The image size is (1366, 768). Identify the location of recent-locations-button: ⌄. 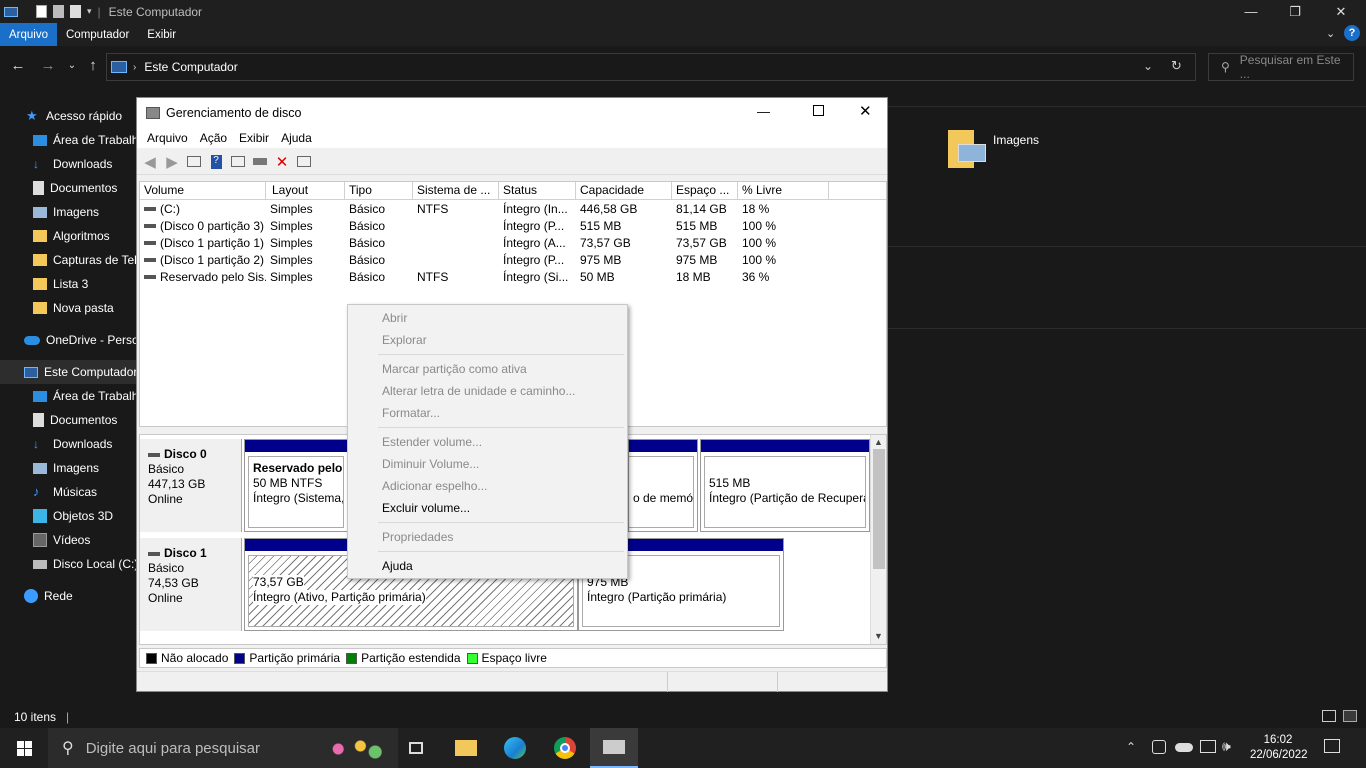
(72, 66).